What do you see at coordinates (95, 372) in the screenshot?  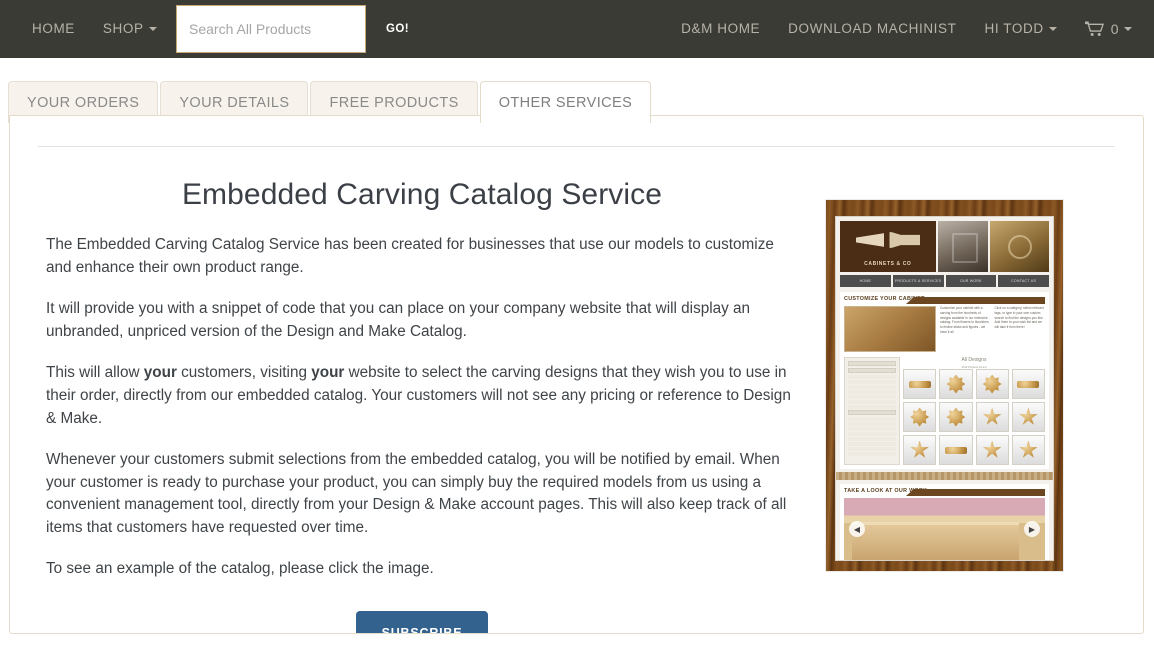 I see `p3-part1: This will allow` at bounding box center [95, 372].